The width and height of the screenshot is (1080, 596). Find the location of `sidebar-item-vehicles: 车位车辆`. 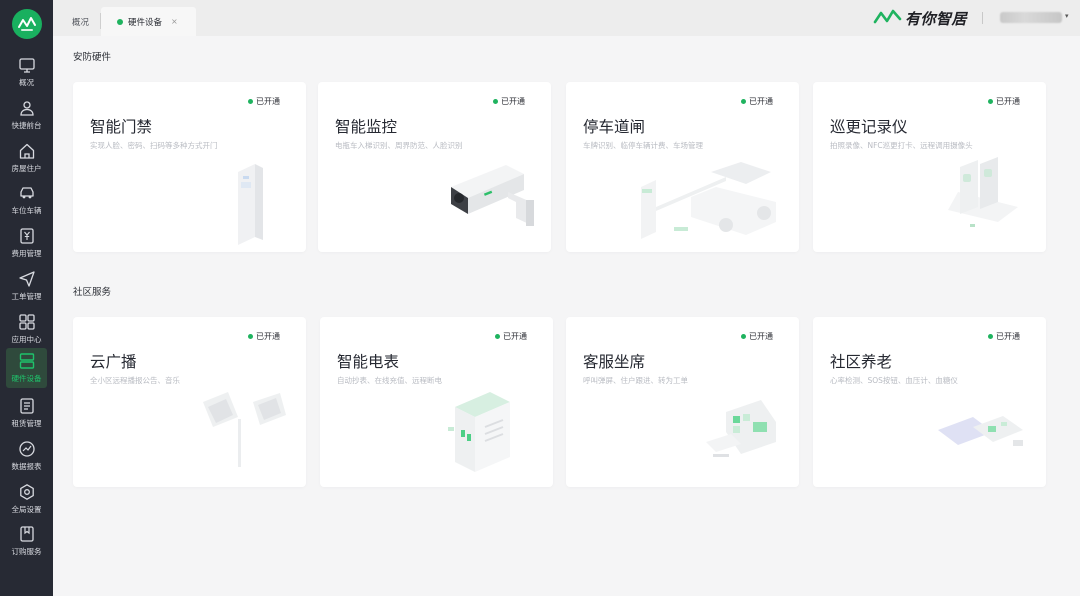

sidebar-item-vehicles: 车位车辆 is located at coordinates (26, 200).